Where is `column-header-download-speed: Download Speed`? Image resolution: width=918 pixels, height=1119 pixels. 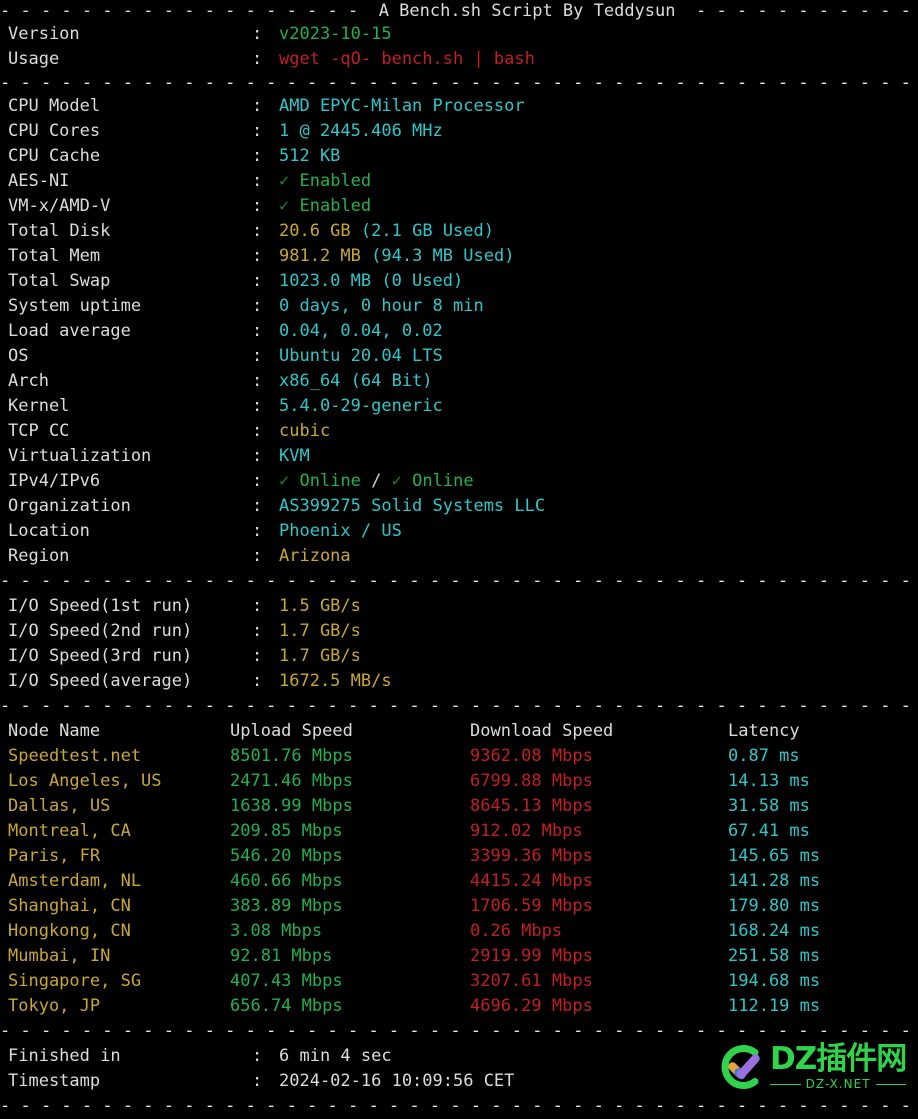 column-header-download-speed: Download Speed is located at coordinates (542, 731).